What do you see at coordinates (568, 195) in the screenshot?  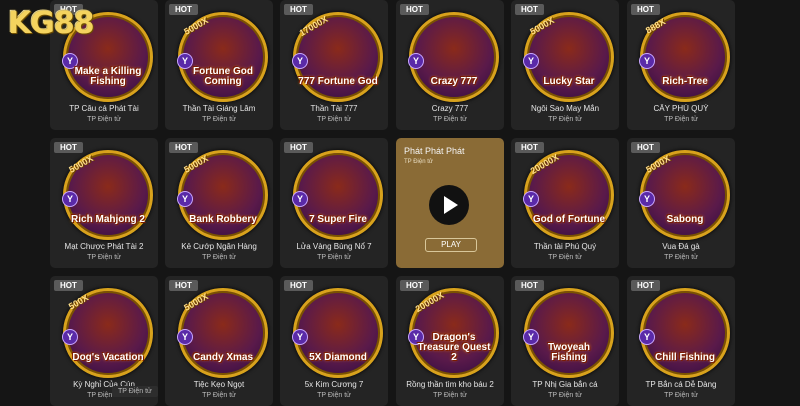 I see `game-thumbnail-icon: 20000X Y God of Fortune` at bounding box center [568, 195].